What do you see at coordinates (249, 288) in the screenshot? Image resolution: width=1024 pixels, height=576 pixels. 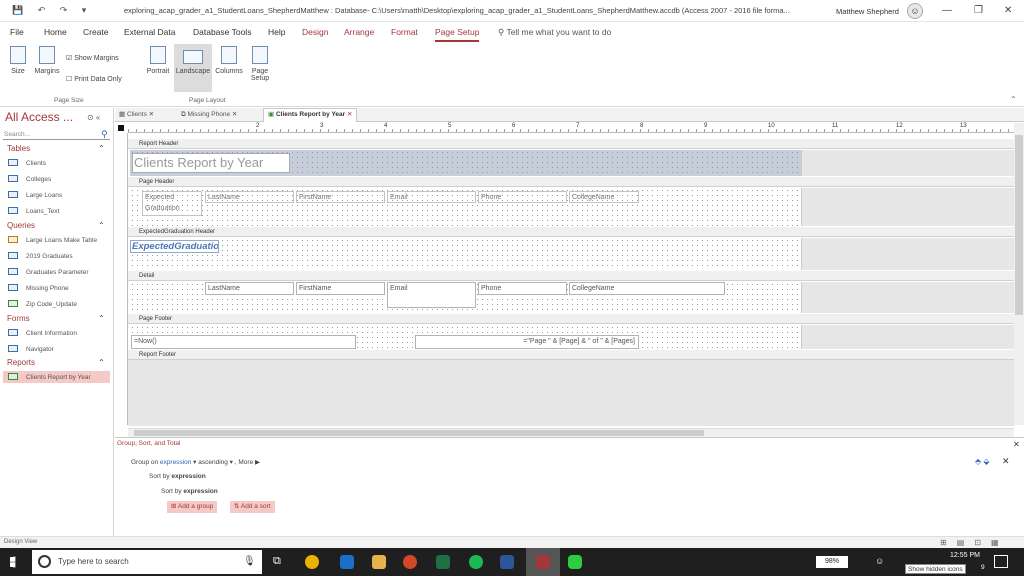 I see `detail-field-lastname: LastName` at bounding box center [249, 288].